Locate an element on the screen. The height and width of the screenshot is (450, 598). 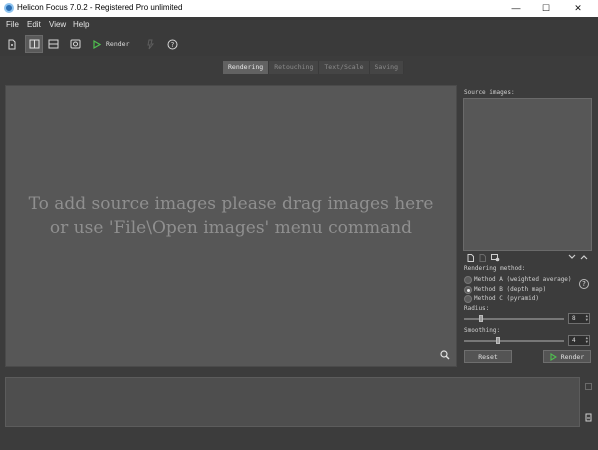
photo-view-button is located at coordinates (75, 44).